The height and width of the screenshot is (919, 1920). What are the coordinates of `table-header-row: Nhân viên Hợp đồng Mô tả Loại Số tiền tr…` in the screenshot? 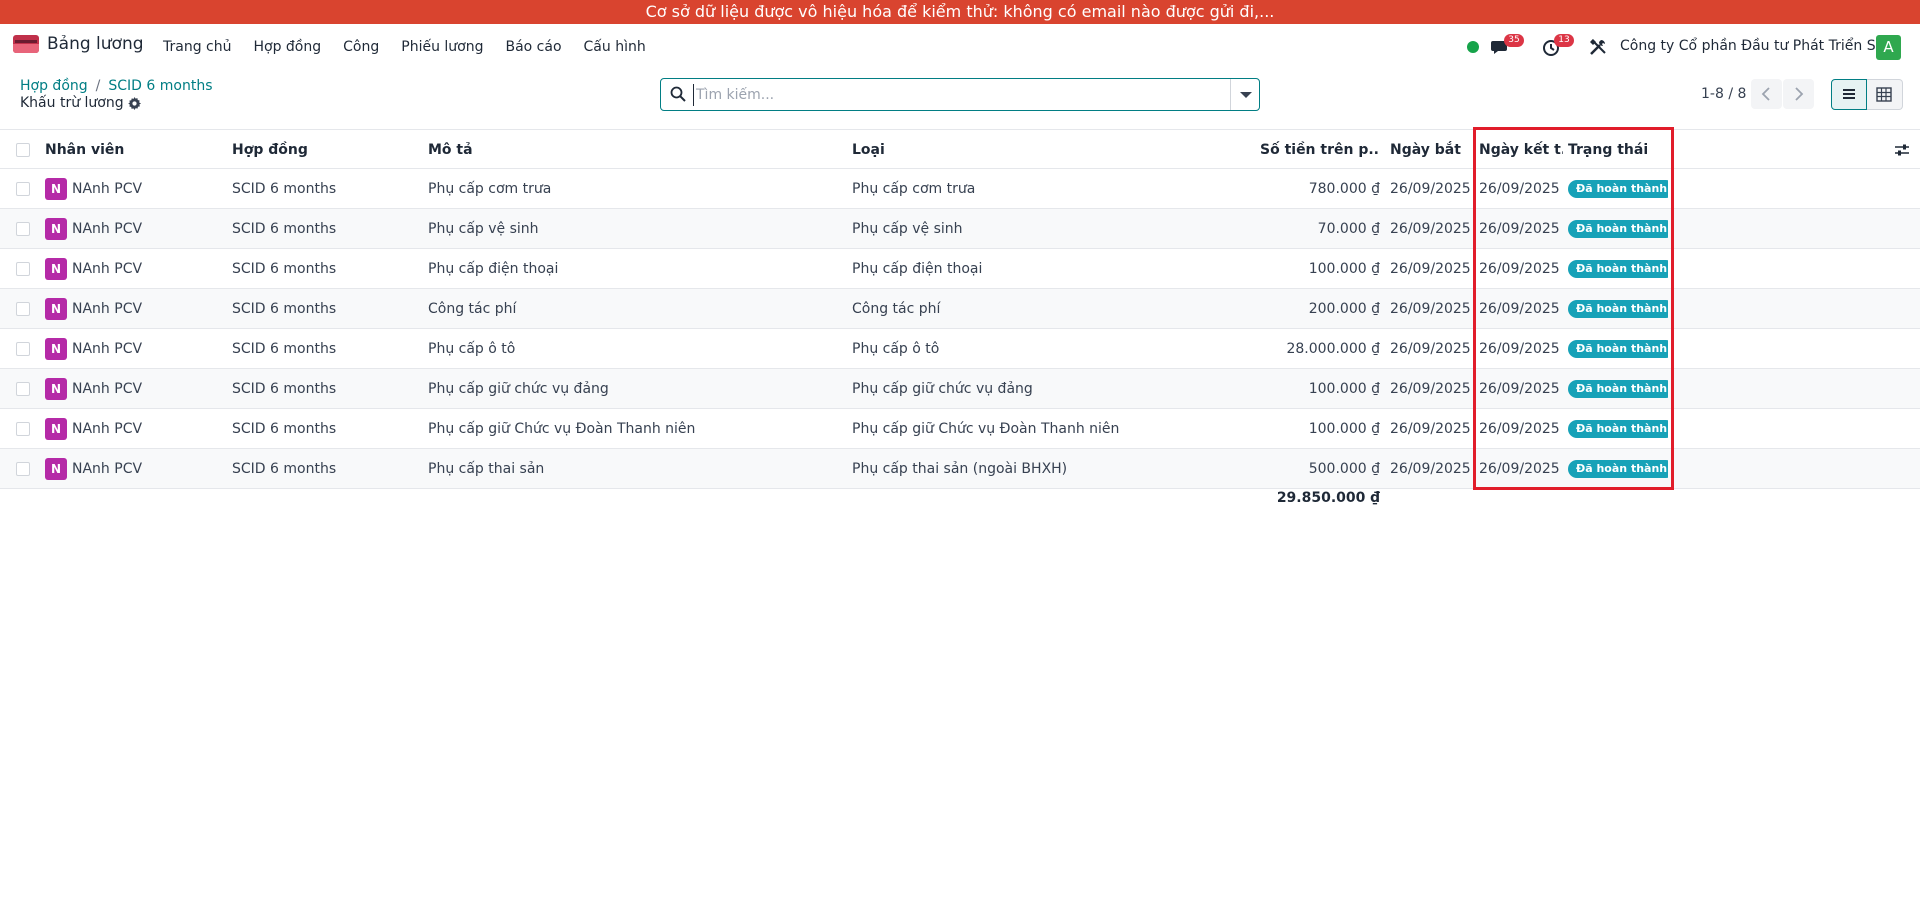 It's located at (960, 149).